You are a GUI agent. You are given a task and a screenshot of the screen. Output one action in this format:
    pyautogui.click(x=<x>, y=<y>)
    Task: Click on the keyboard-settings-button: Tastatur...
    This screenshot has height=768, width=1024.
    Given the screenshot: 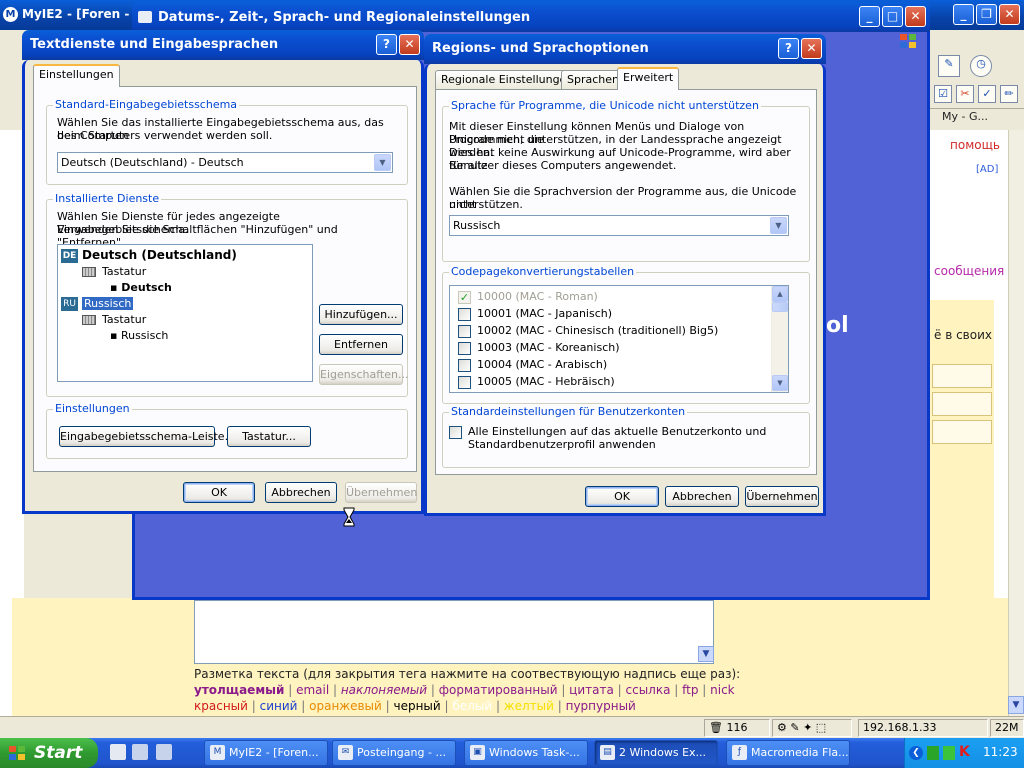 What is the action you would take?
    pyautogui.click(x=269, y=436)
    